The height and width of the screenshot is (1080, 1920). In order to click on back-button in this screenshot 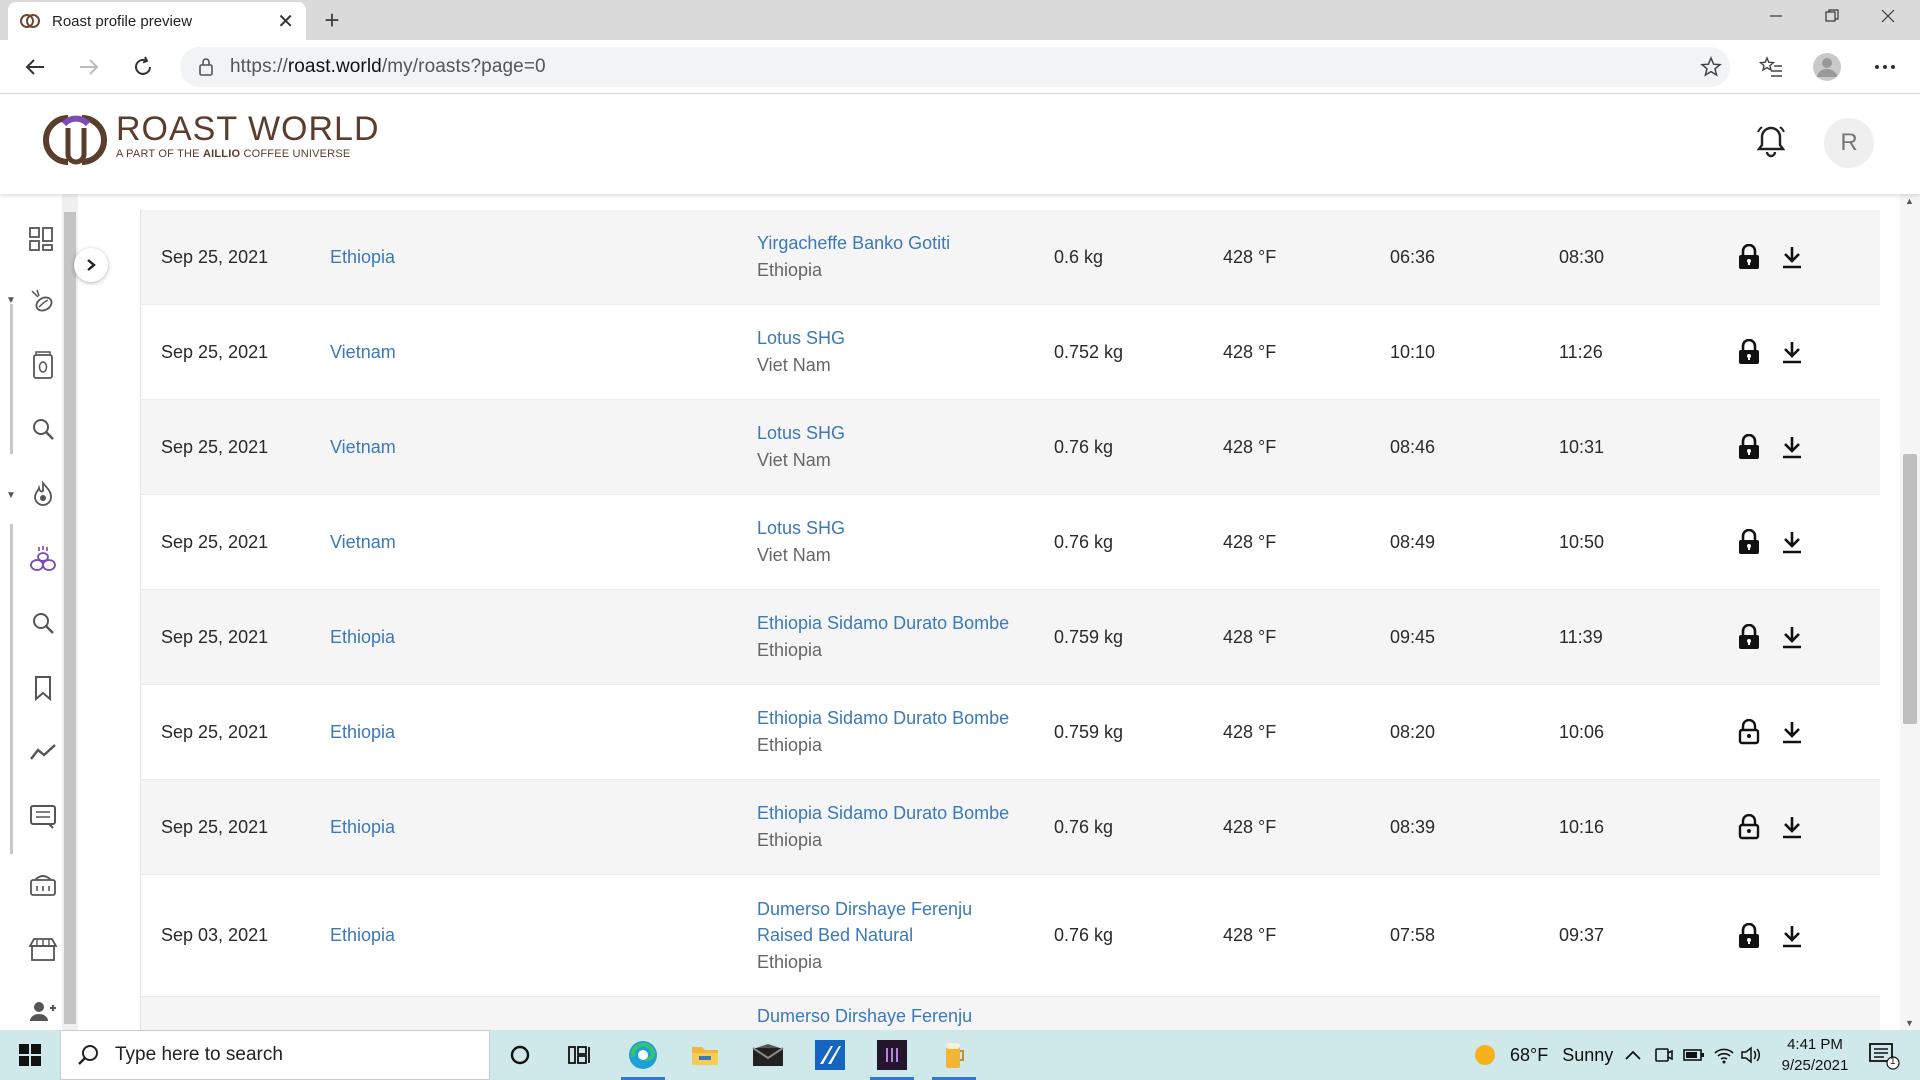, I will do `click(35, 67)`.